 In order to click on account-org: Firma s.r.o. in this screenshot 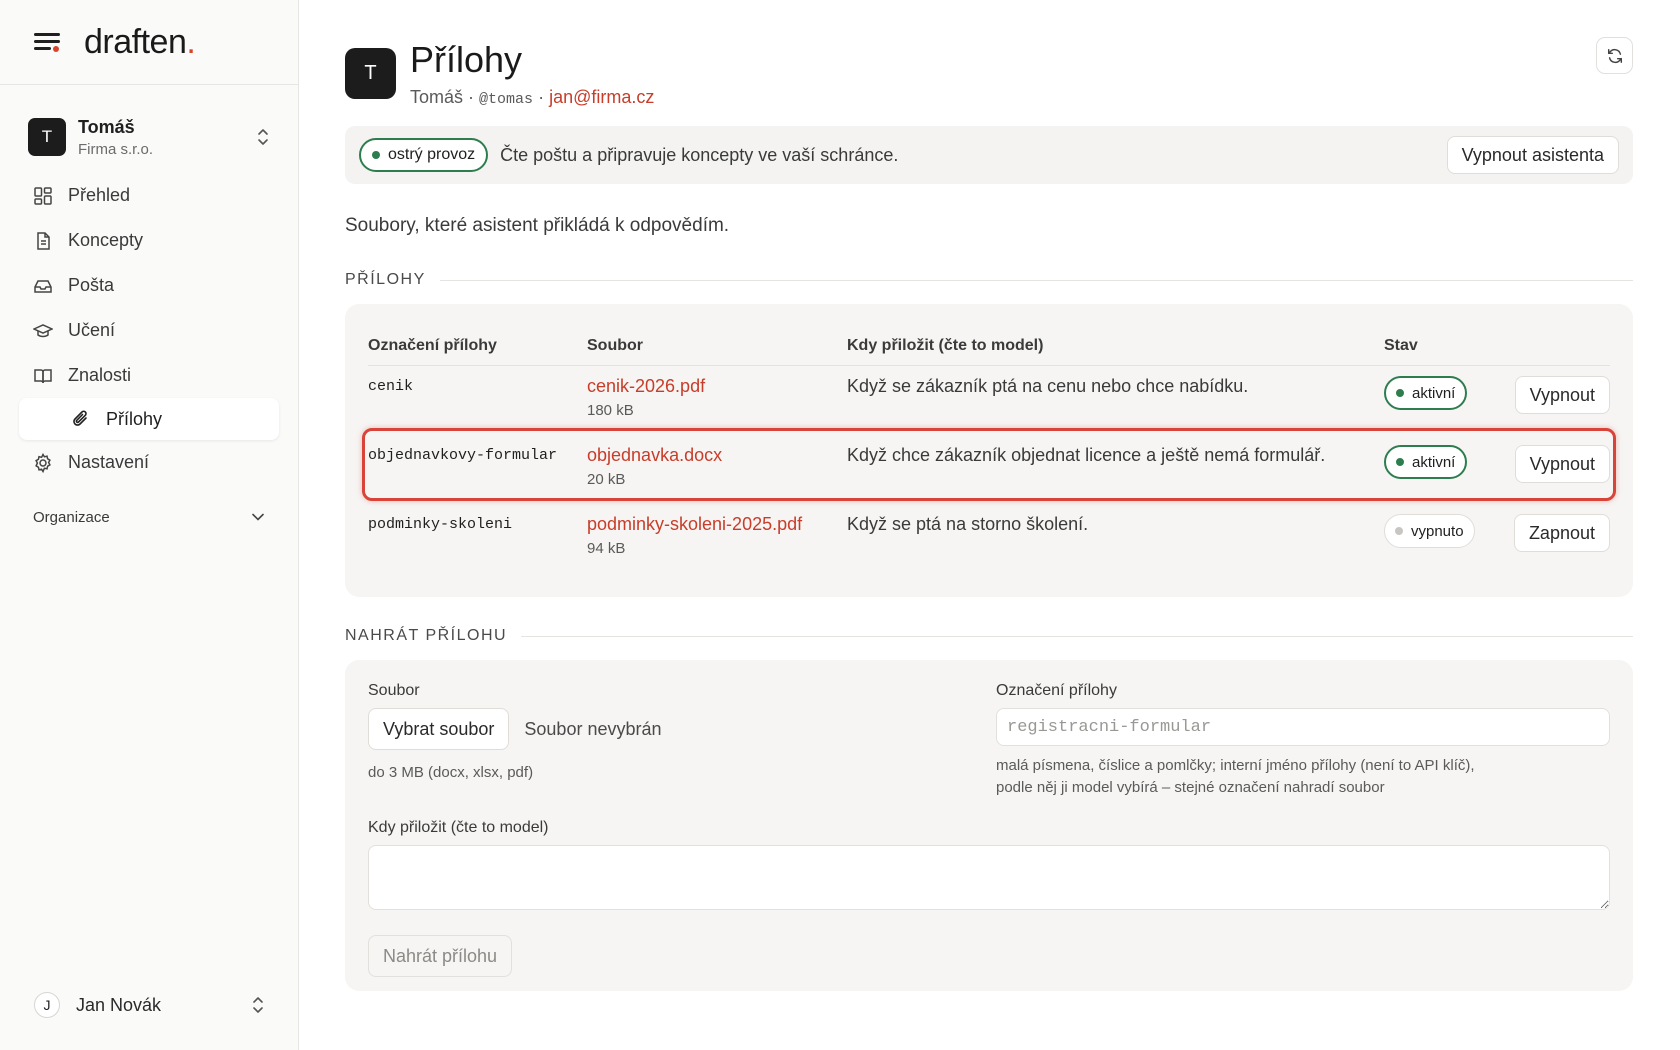, I will do `click(116, 149)`.